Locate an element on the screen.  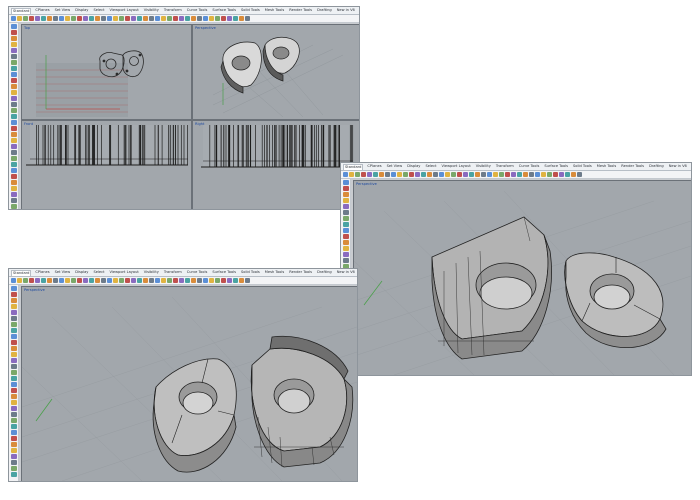
viewport-front: Front is located at coordinates (106, 164).